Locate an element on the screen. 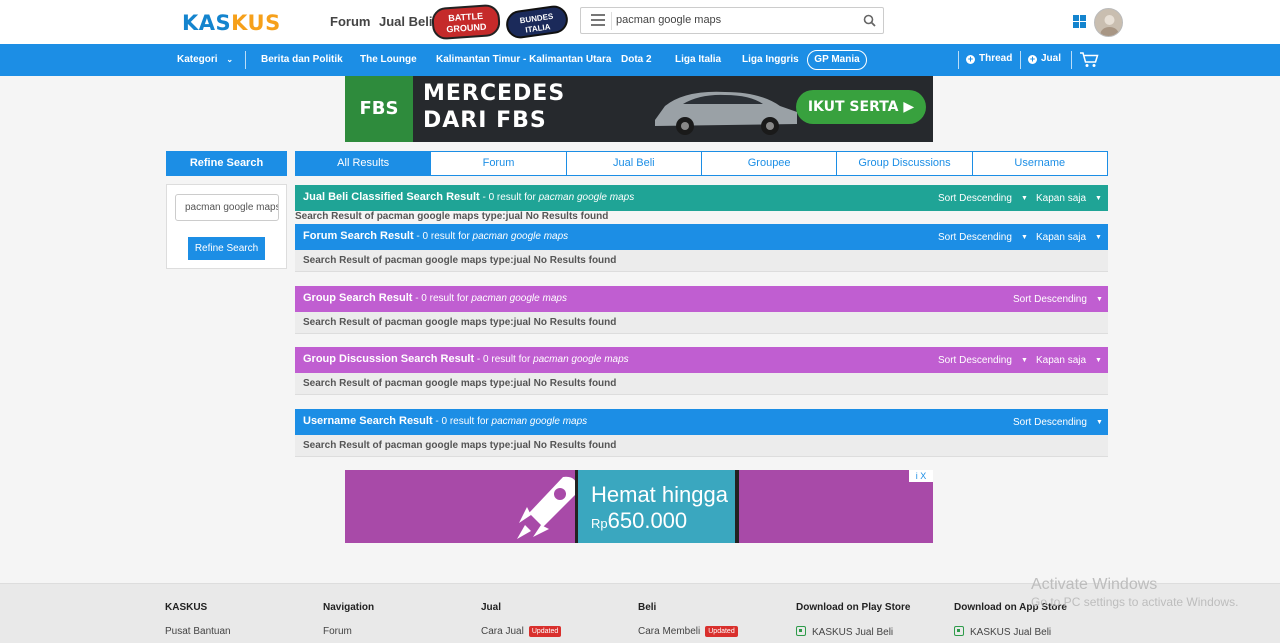 The height and width of the screenshot is (643, 1280). refine-search-header: Refine Search is located at coordinates (226, 163).